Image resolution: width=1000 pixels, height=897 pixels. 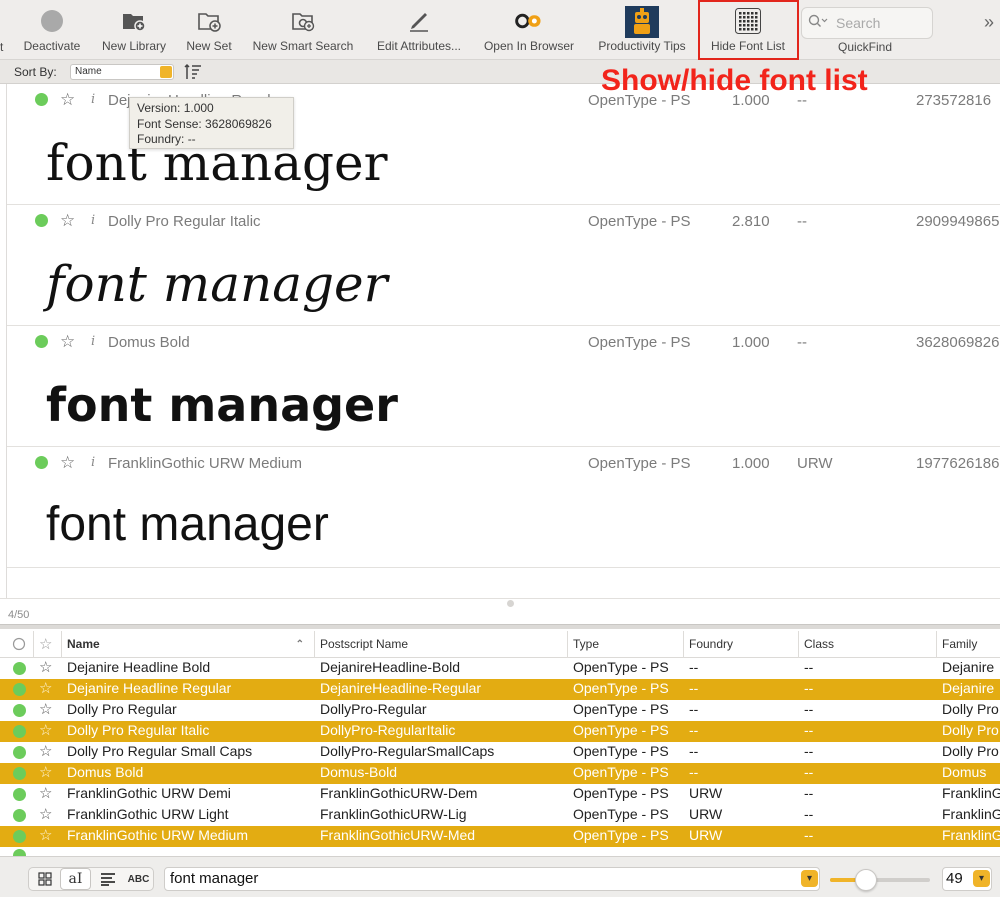 I want to click on sort-by-label: Sort By:, so click(x=35, y=72).